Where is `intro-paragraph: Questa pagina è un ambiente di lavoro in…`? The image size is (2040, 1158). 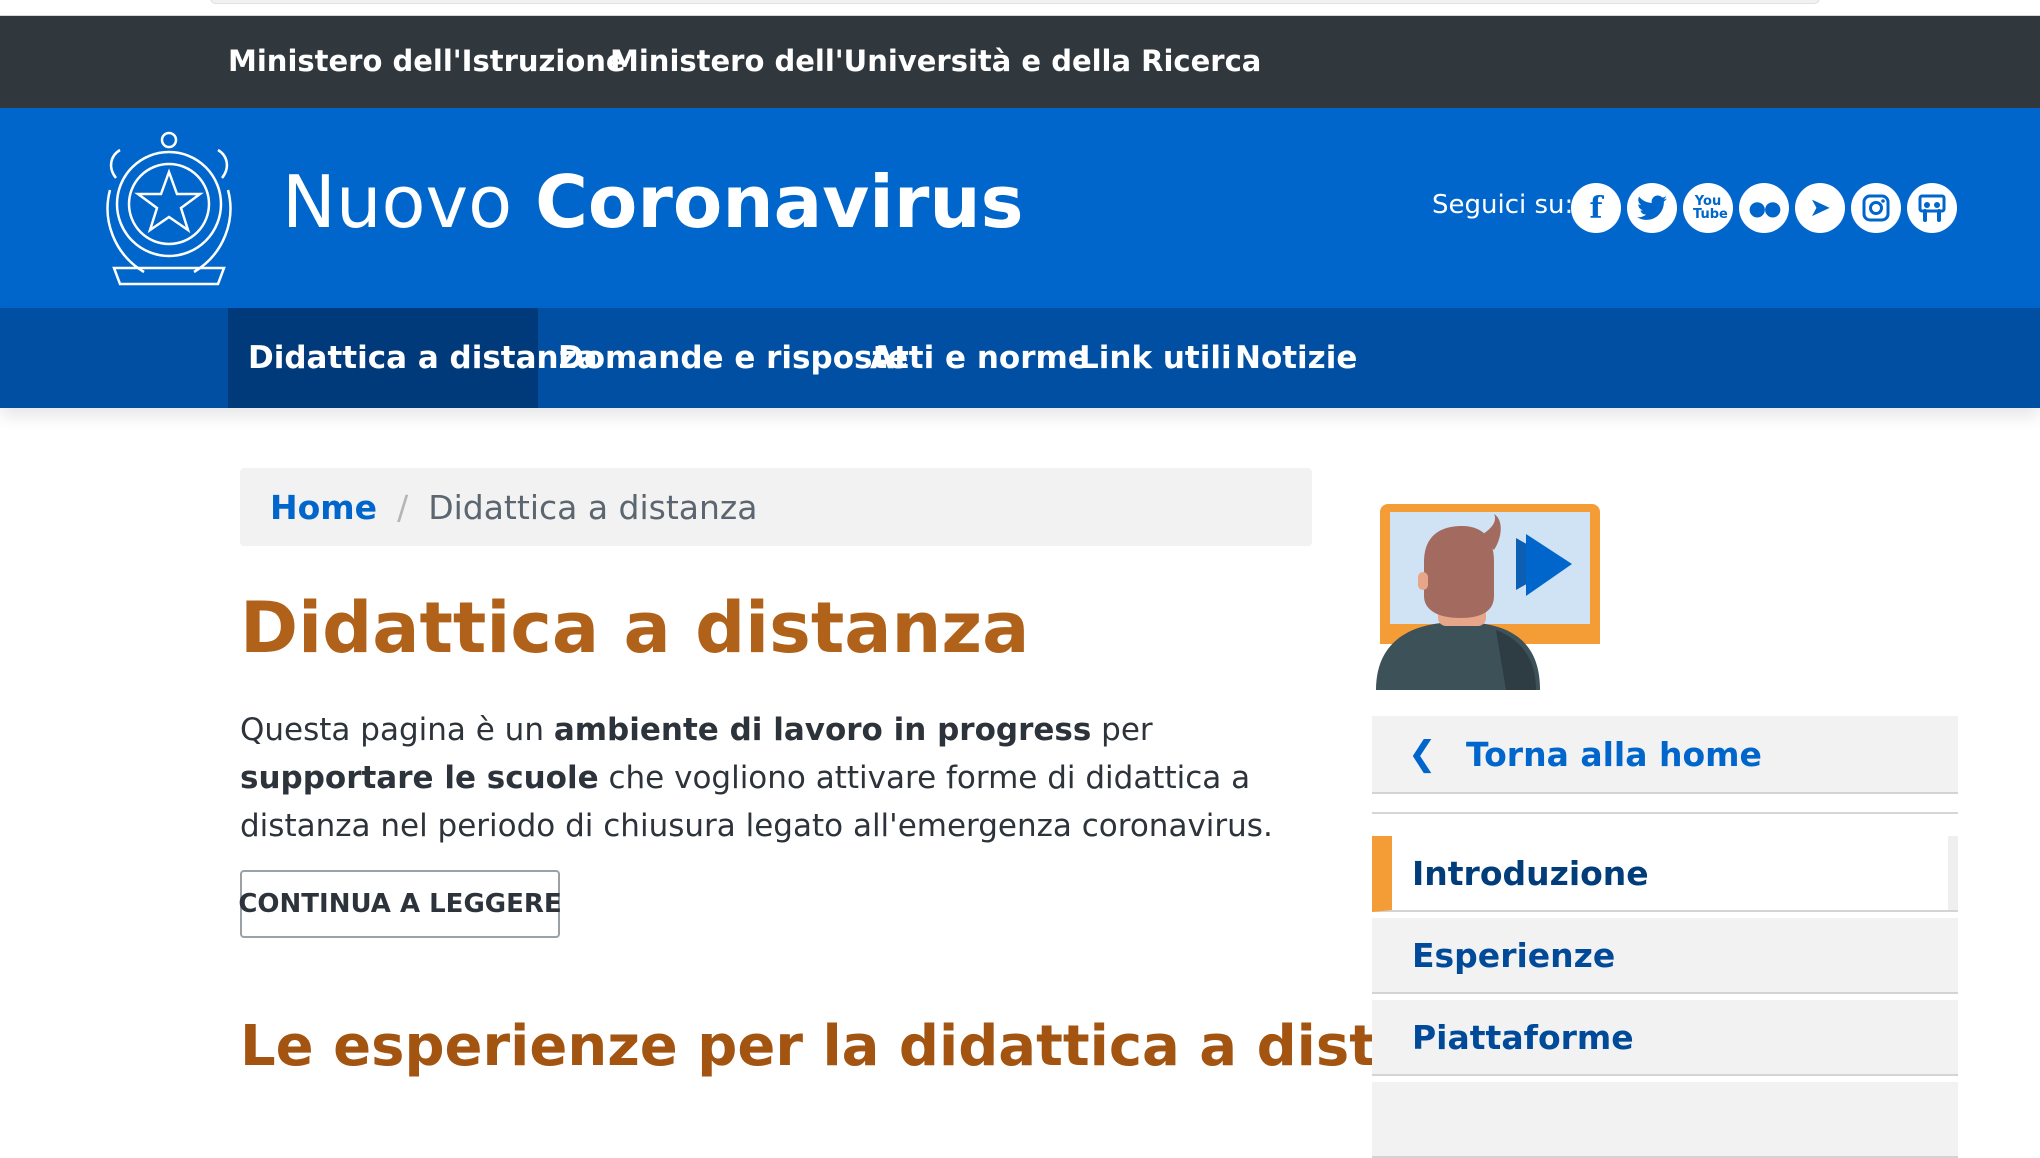 intro-paragraph: Questa pagina è un ambiente di lavoro in… is located at coordinates (770, 778).